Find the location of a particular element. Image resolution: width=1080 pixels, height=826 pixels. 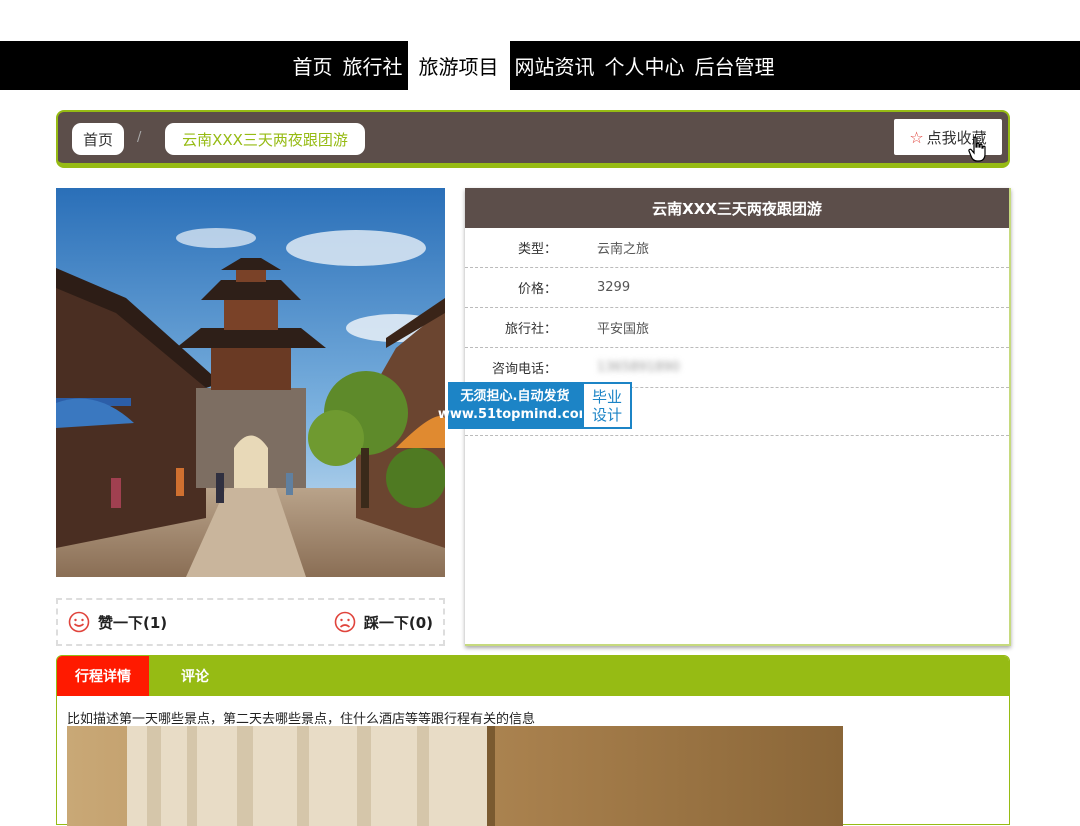

tab-bar: 行程详情 评论 is located at coordinates (533, 676).